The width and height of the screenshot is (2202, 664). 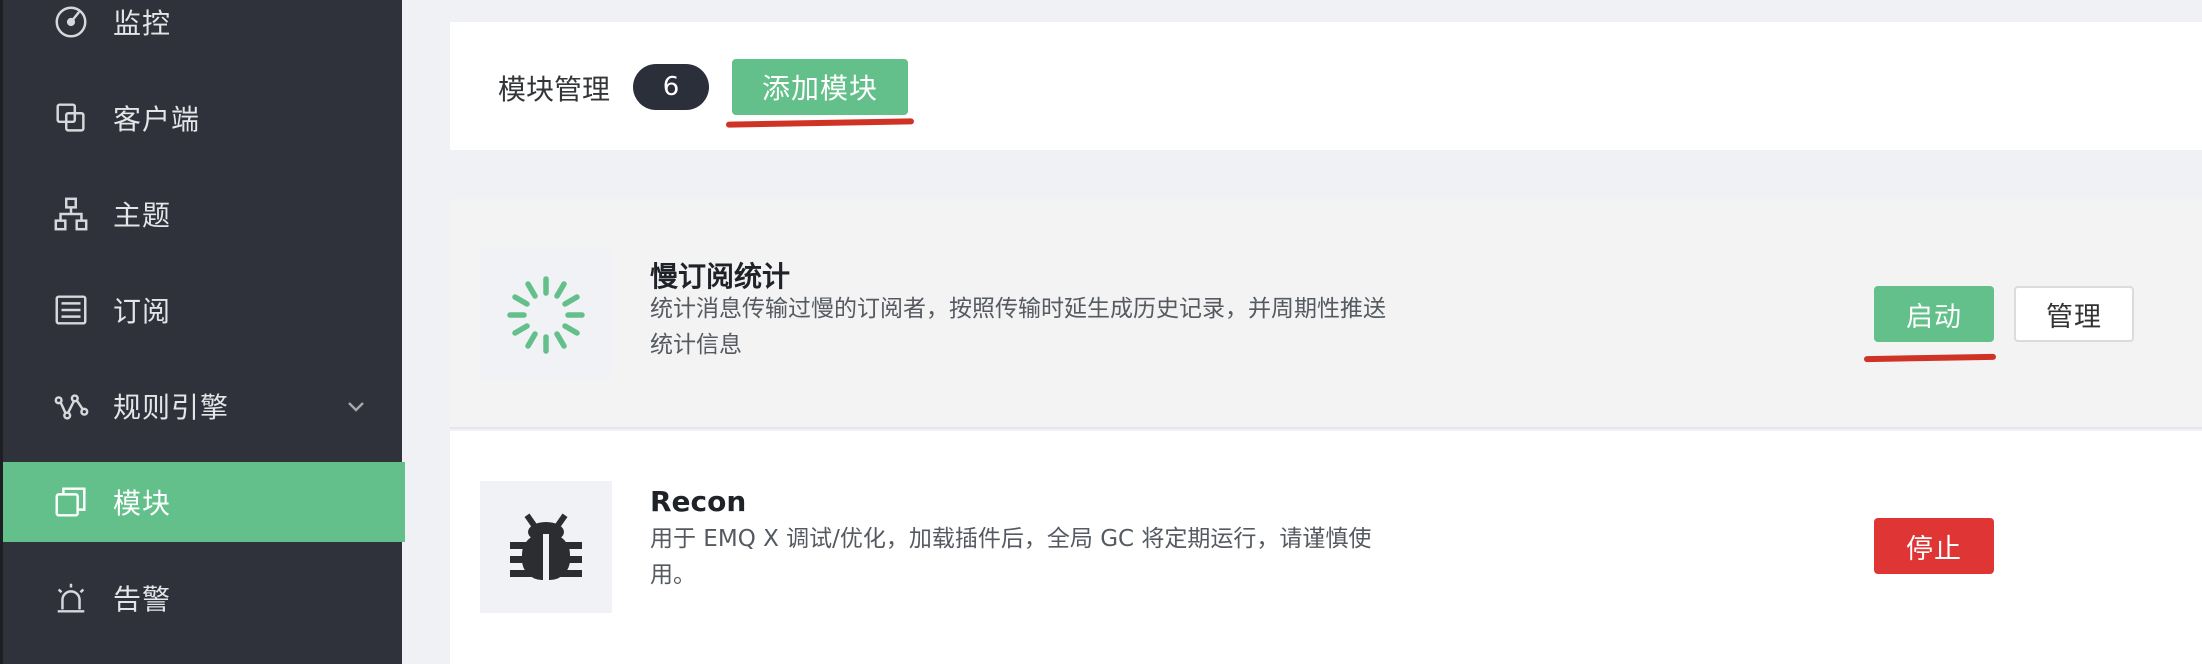 I want to click on module-description: 用于 EMQ X 调试/优化，加载插件后，全局 GC 将定期运行，请谨慎使用。, so click(x=1011, y=557).